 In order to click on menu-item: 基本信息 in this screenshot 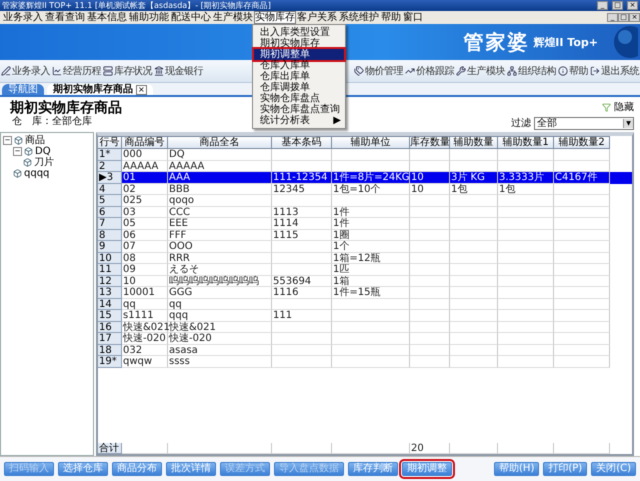, I will do `click(107, 17)`.